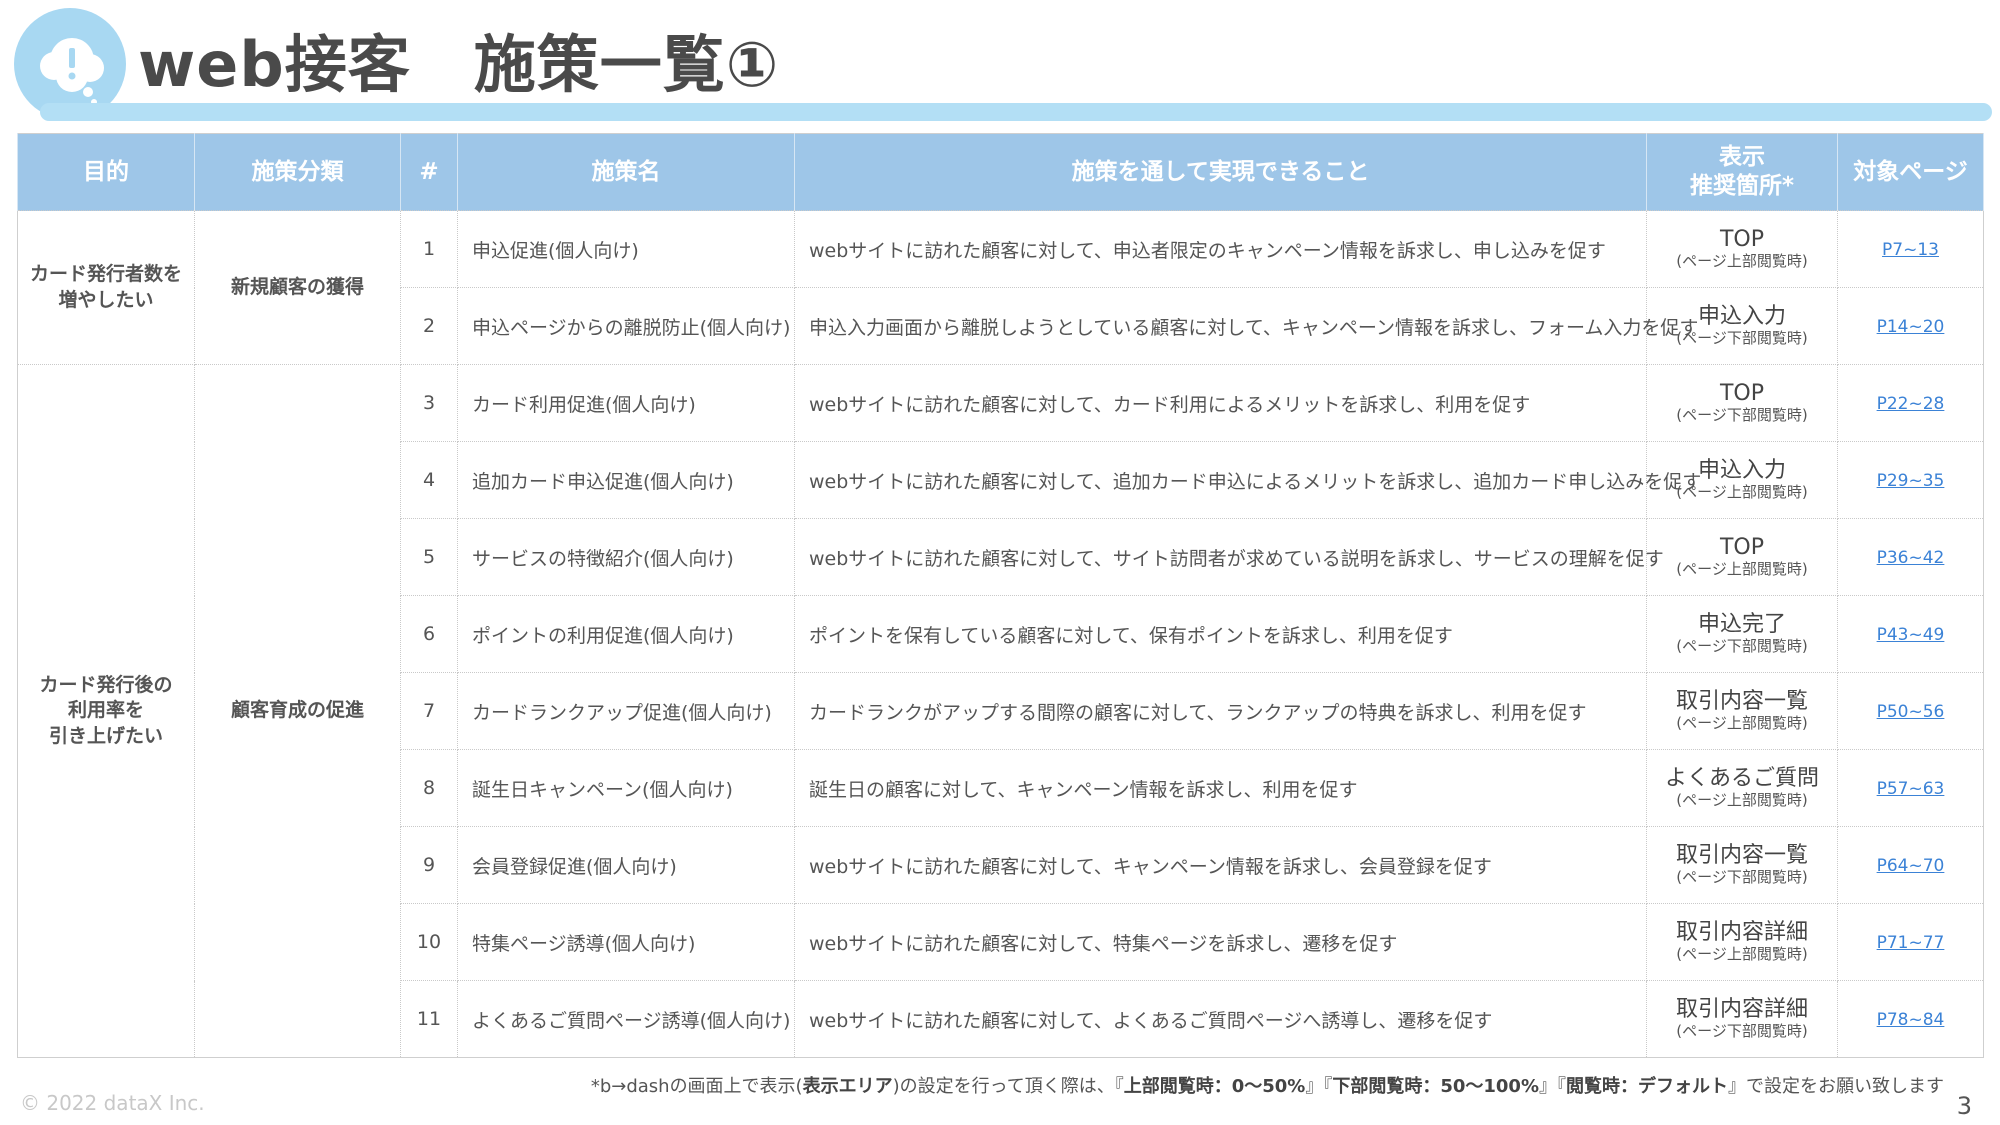  I want to click on target-page-link: P36~42, so click(1911, 558).